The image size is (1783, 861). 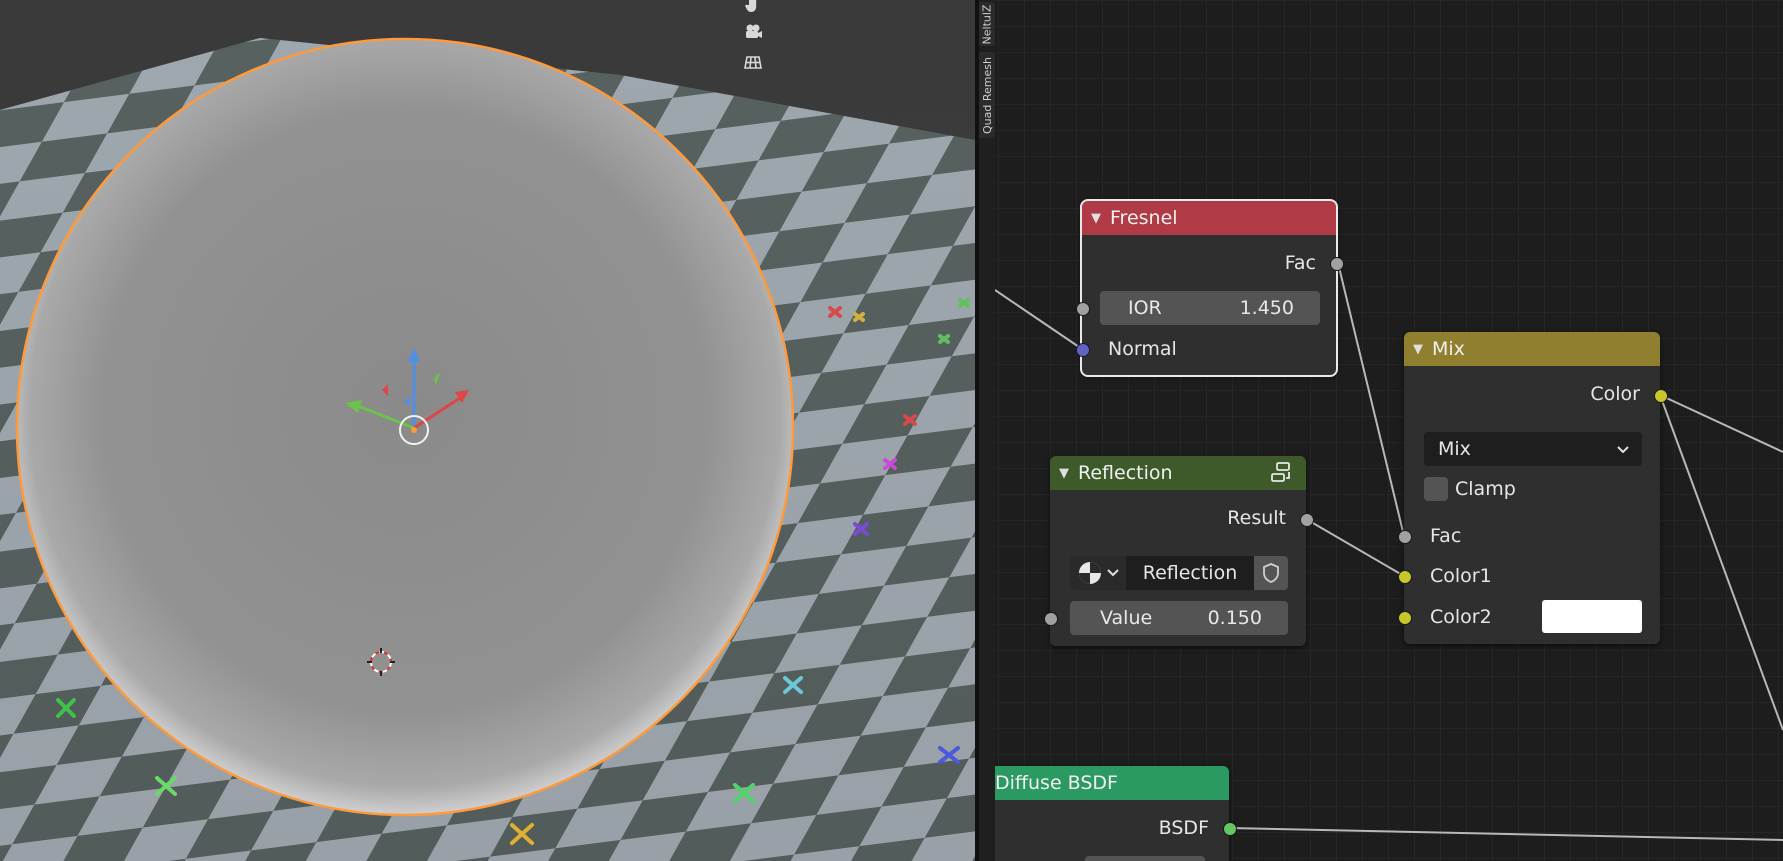 I want to click on diffuse-bsdf-output: BSDF, so click(x=1112, y=828).